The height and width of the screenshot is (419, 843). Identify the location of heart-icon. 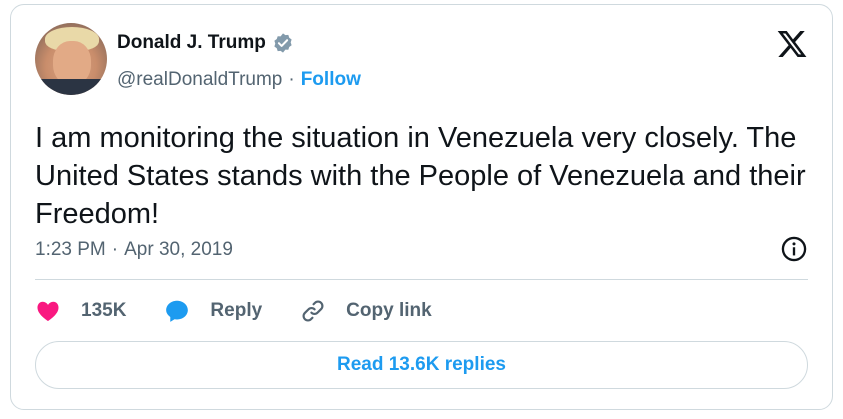
(48, 311).